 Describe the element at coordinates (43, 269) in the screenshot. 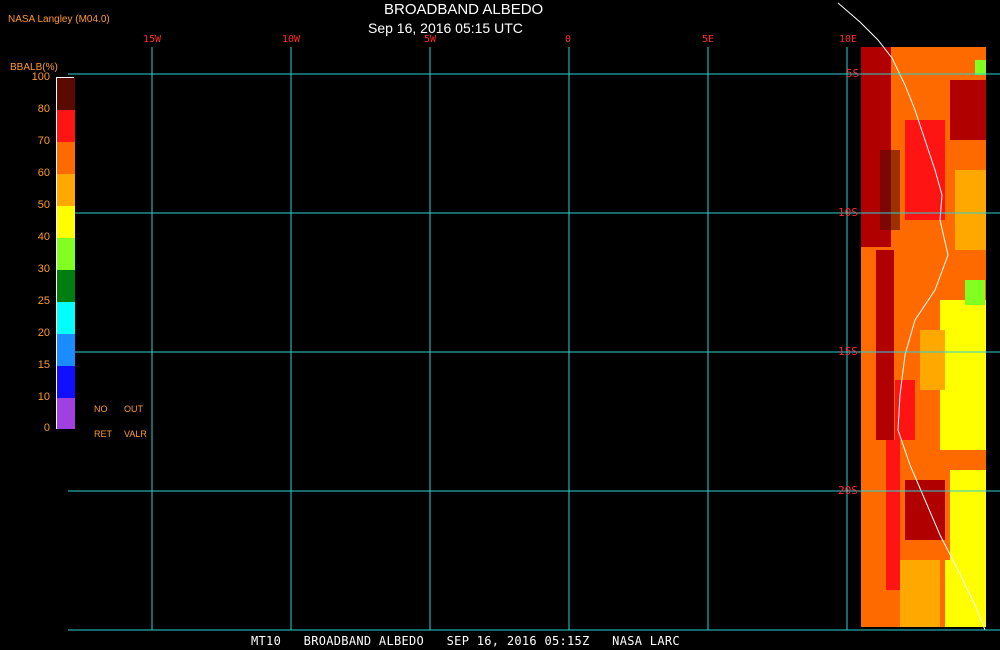

I see `colorbar-level: 30` at that location.